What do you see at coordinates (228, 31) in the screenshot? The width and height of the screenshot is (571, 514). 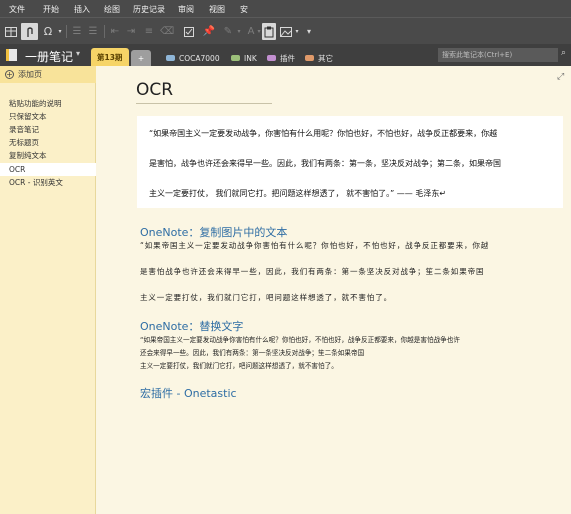 I see `highlighter-icon: ✎` at bounding box center [228, 31].